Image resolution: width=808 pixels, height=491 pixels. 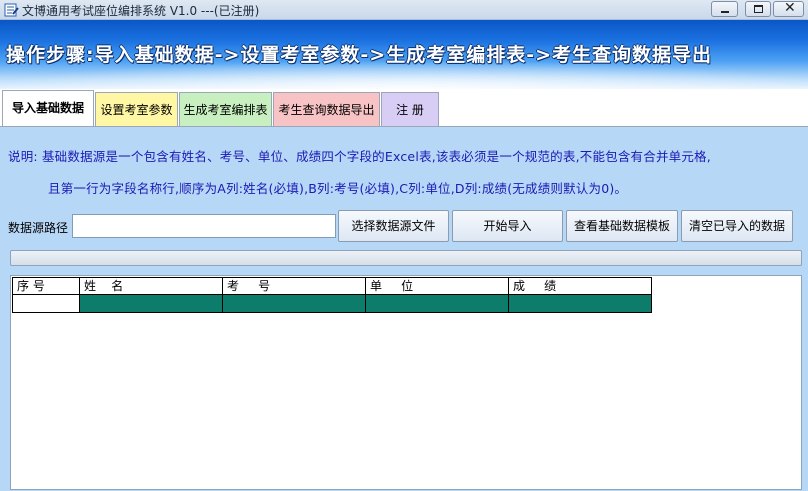 What do you see at coordinates (11, 10) in the screenshot?
I see `app-icon` at bounding box center [11, 10].